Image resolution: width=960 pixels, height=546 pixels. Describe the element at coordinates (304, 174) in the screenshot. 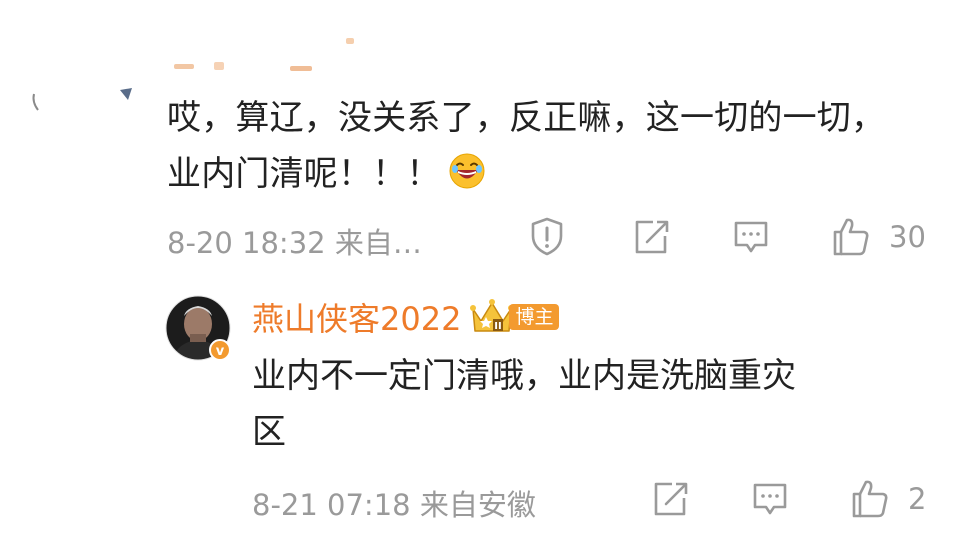

I see `comment-line-2-text: 业内门清呢！！！` at that location.